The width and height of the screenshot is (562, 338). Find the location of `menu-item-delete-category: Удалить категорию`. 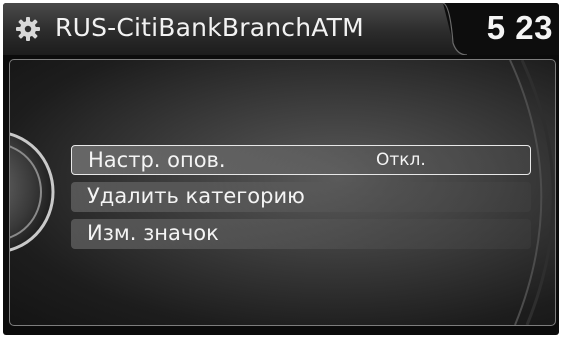

menu-item-delete-category: Удалить категорию is located at coordinates (301, 197).